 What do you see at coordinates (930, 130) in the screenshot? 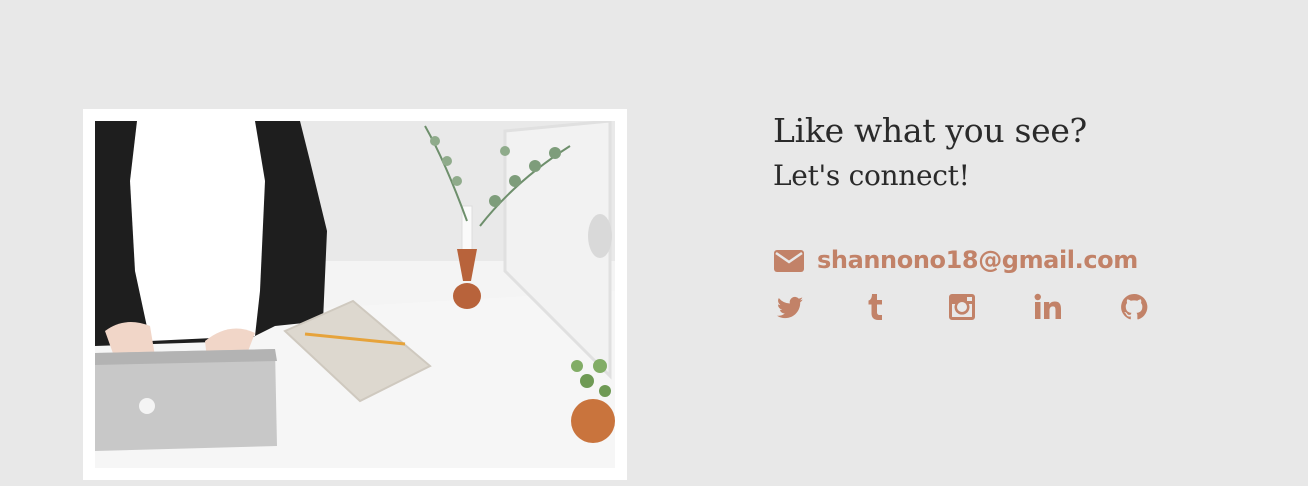
I see `connect-heading: Like what you see?` at bounding box center [930, 130].